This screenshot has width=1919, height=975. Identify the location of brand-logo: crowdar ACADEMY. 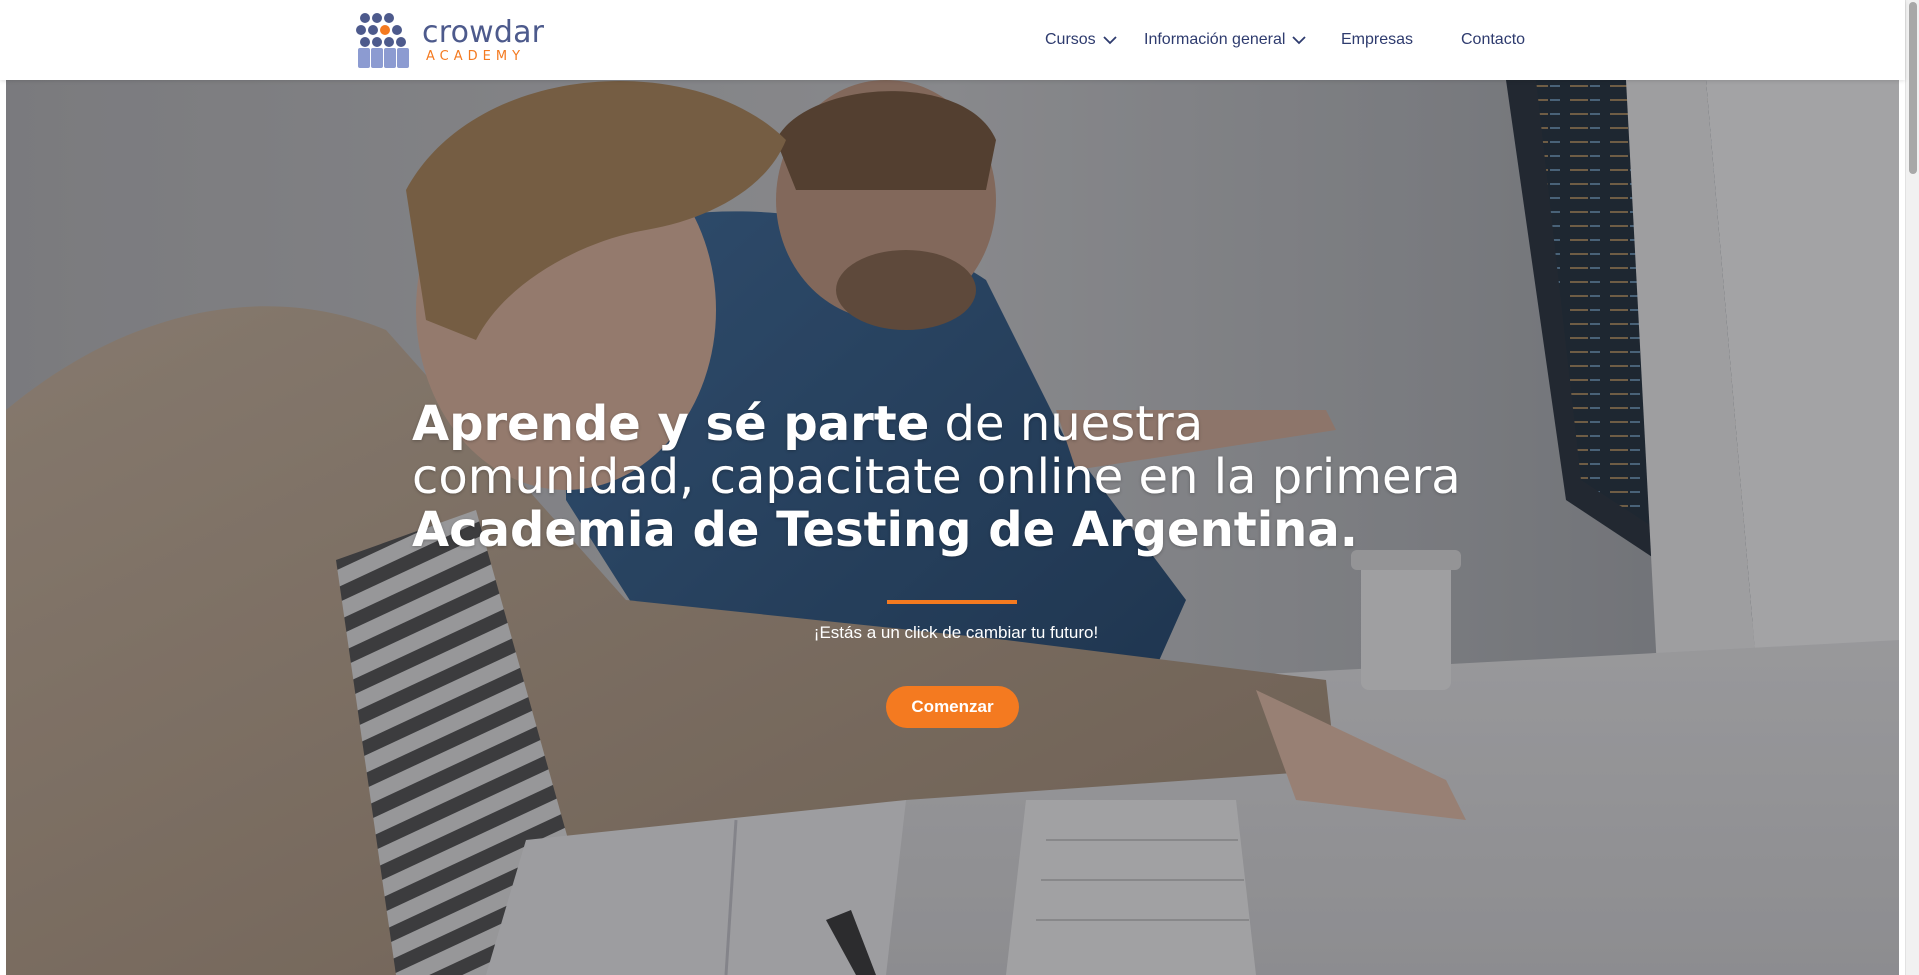
(451, 40).